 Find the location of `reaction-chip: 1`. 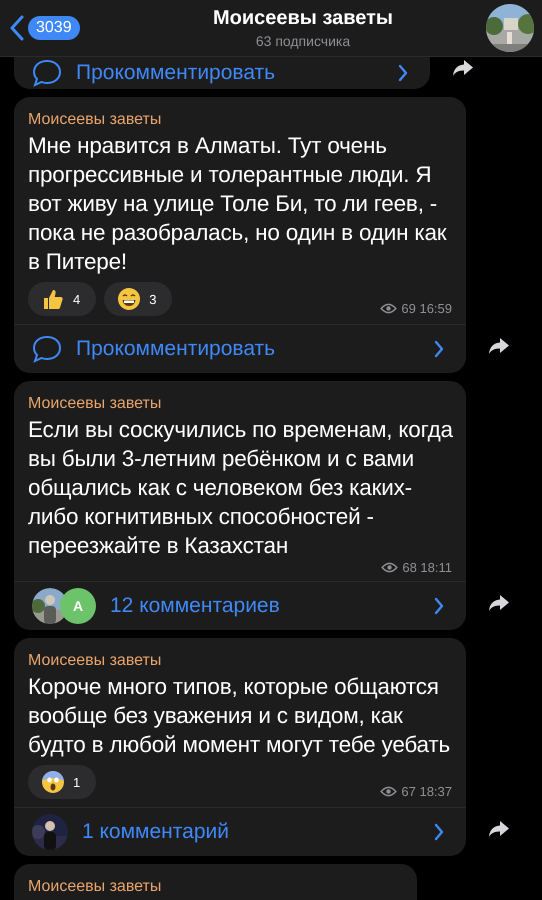

reaction-chip: 1 is located at coordinates (62, 782).